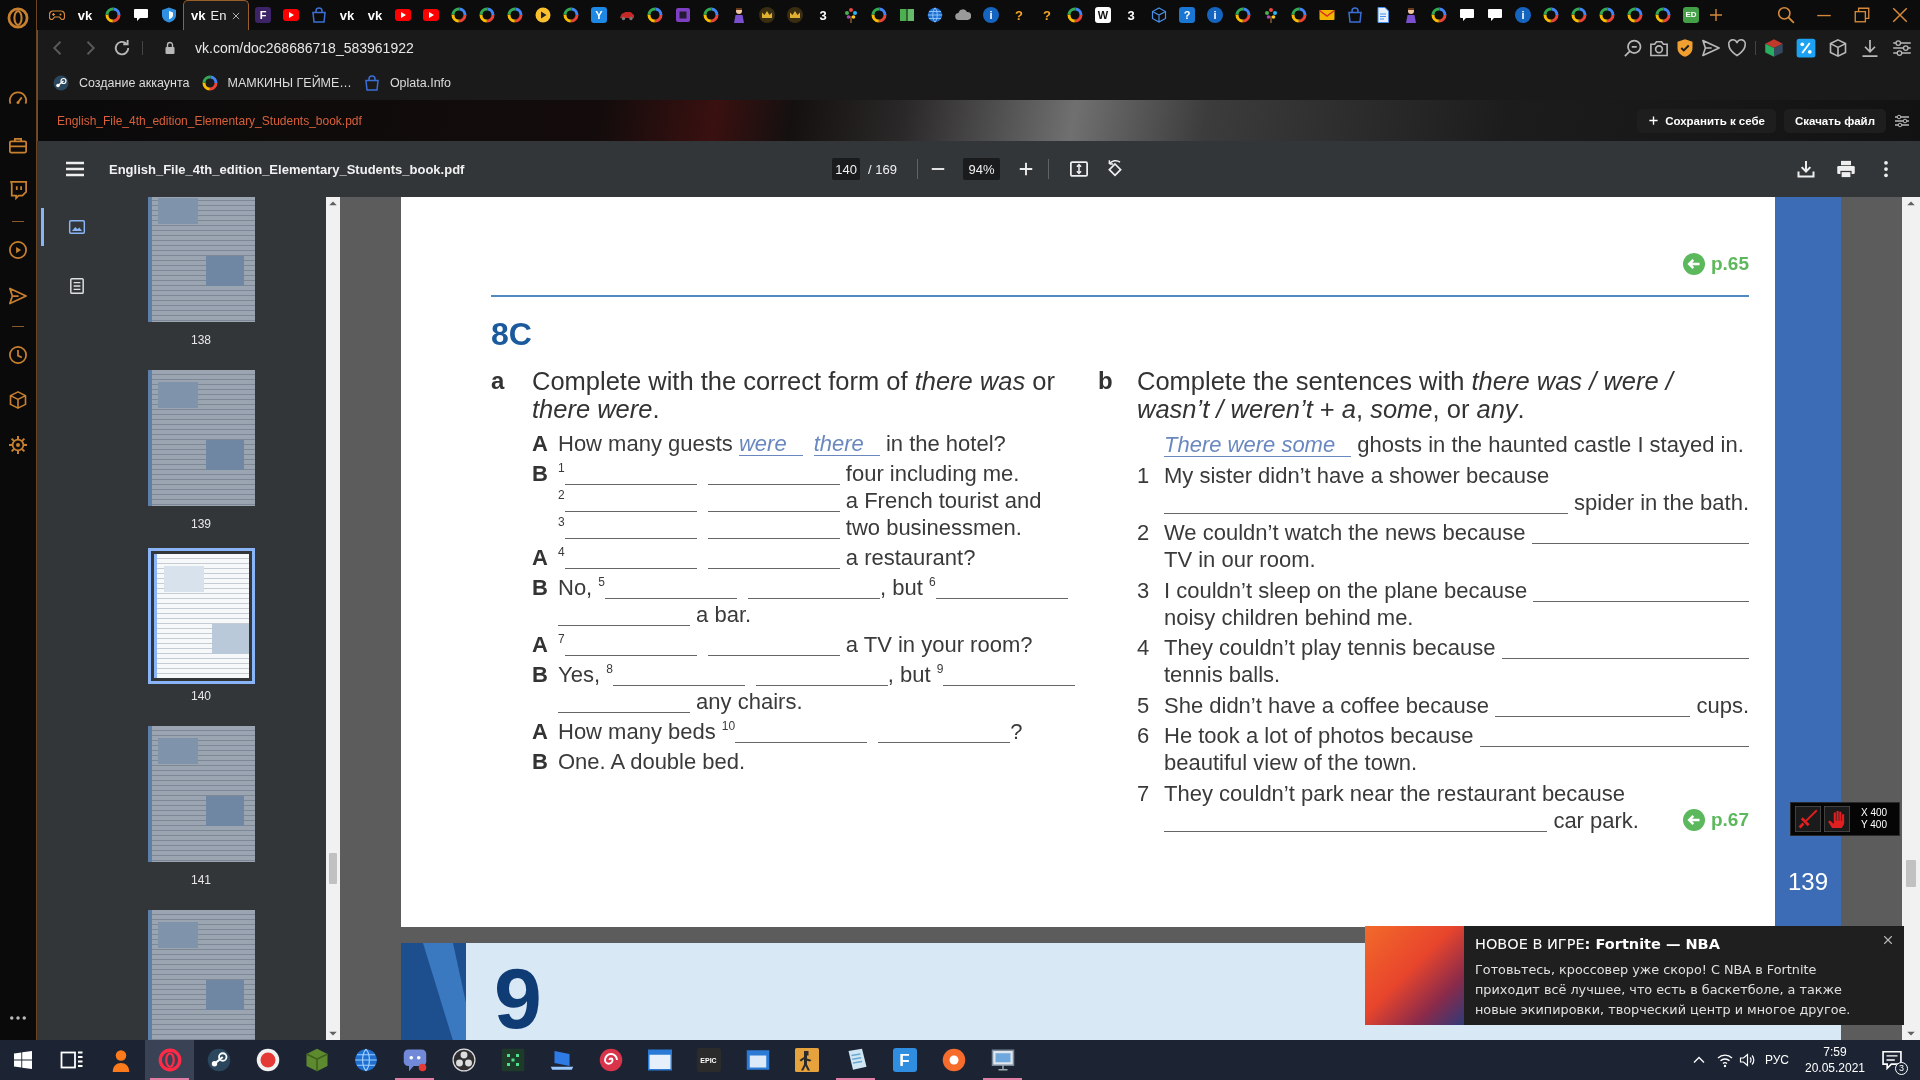  Describe the element at coordinates (1806, 48) in the screenshot. I see `percent-icon` at that location.